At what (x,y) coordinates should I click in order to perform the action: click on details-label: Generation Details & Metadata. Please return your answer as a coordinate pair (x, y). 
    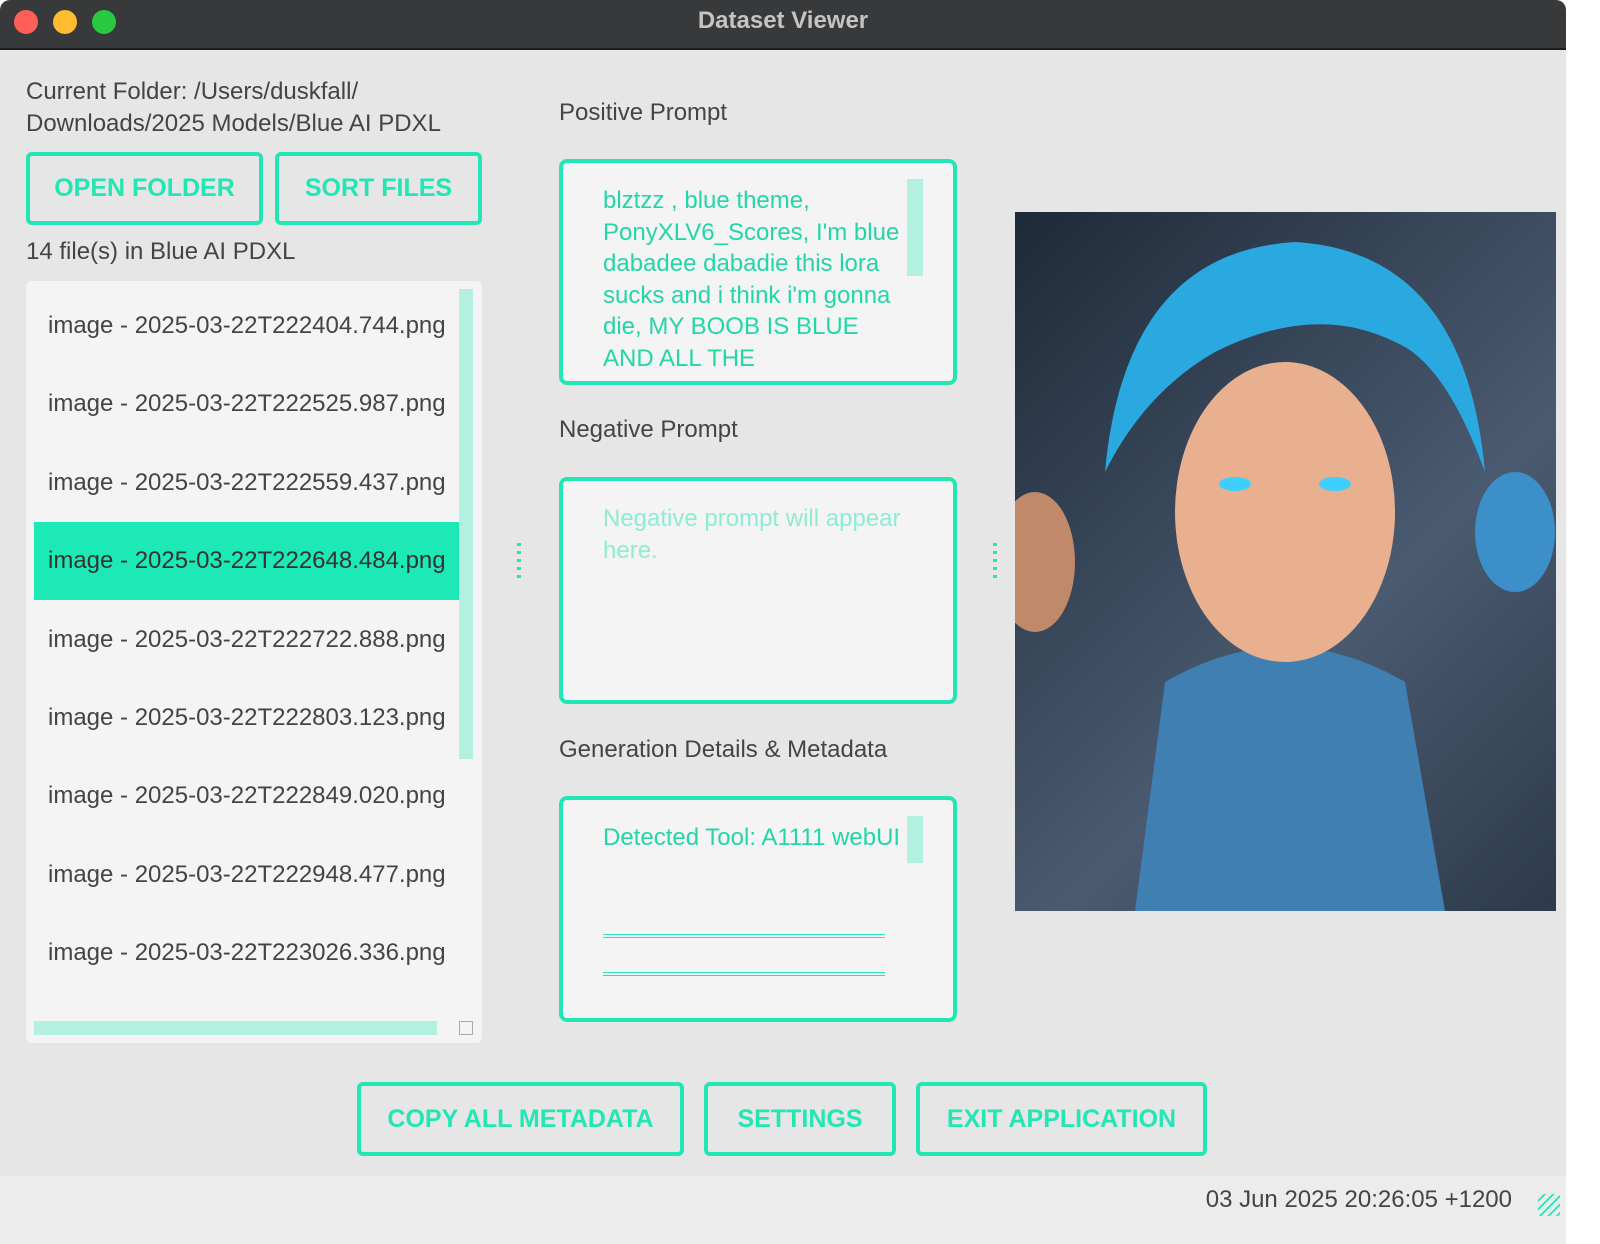
    Looking at the image, I should click on (723, 749).